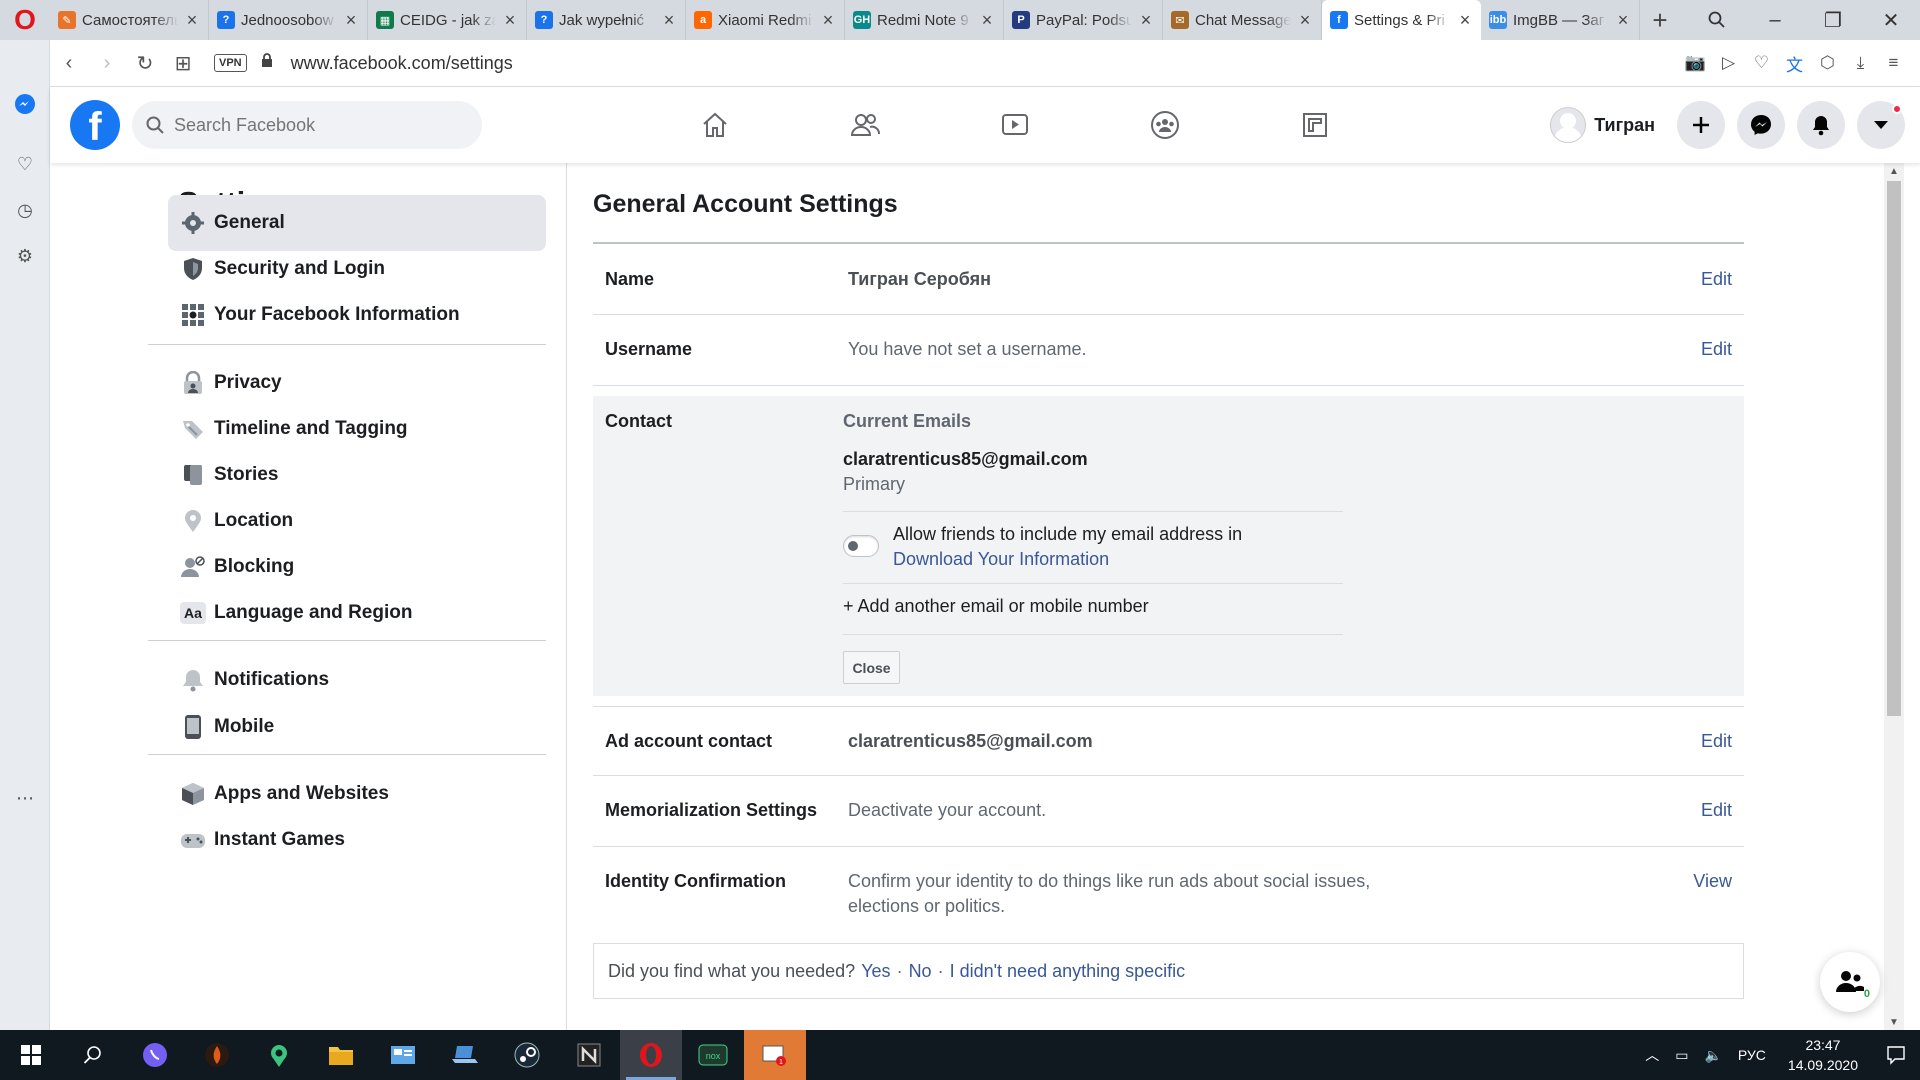  Describe the element at coordinates (145, 63) in the screenshot. I see `reload-button: ↻` at that location.